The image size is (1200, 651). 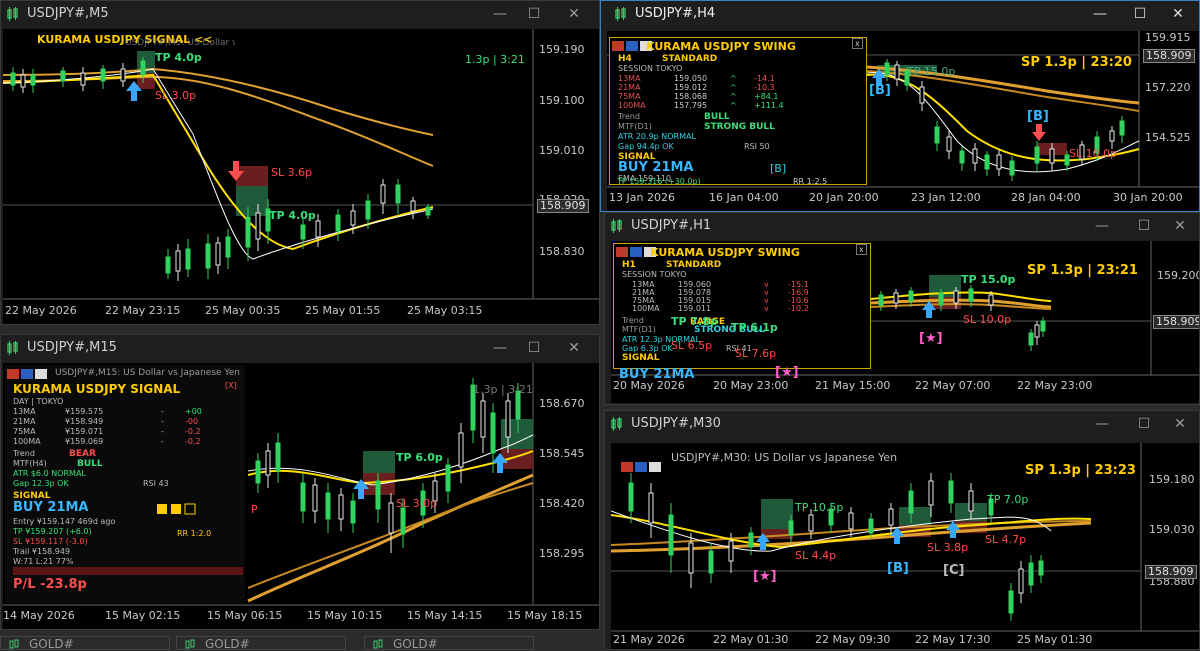 What do you see at coordinates (123, 442) in the screenshot?
I see `ma-row: 100MA ¥159.069 - -0.2` at bounding box center [123, 442].